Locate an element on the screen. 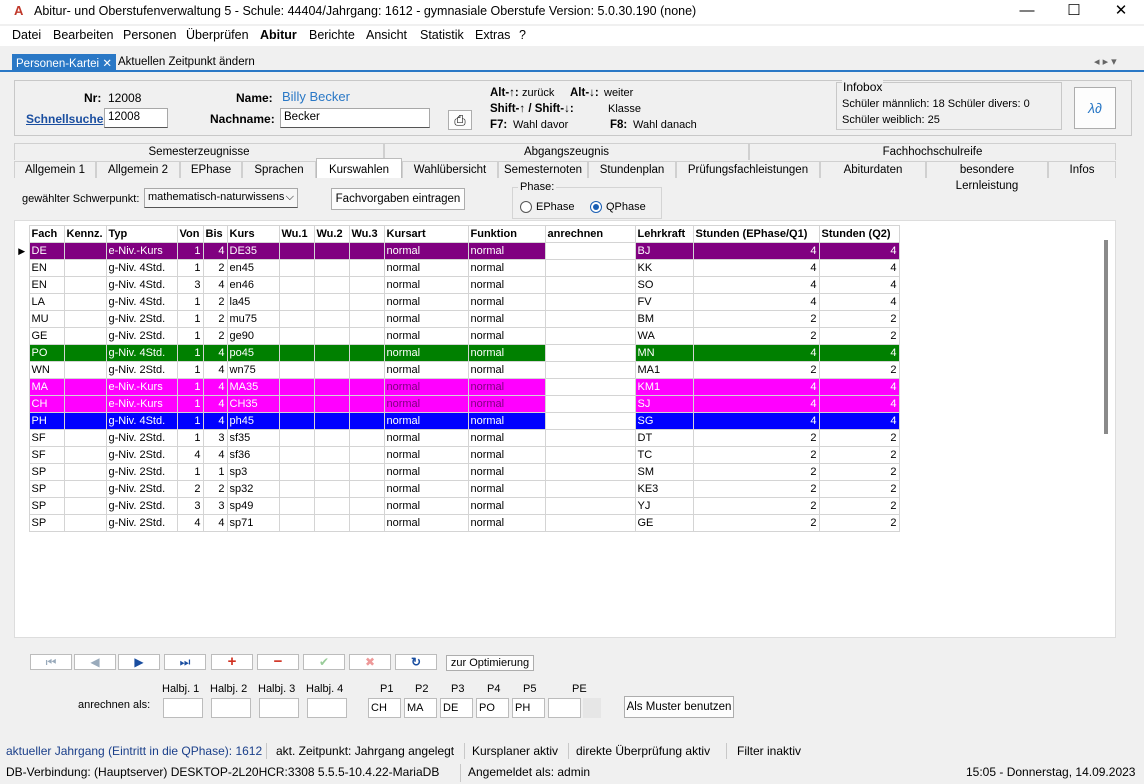  tab-sprachen: Sprachen is located at coordinates (279, 169).